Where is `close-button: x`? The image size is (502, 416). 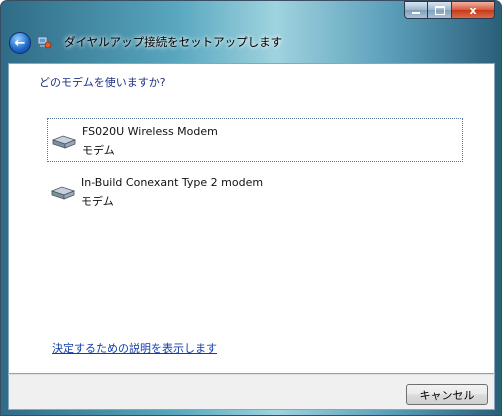
close-button: x is located at coordinates (473, 10).